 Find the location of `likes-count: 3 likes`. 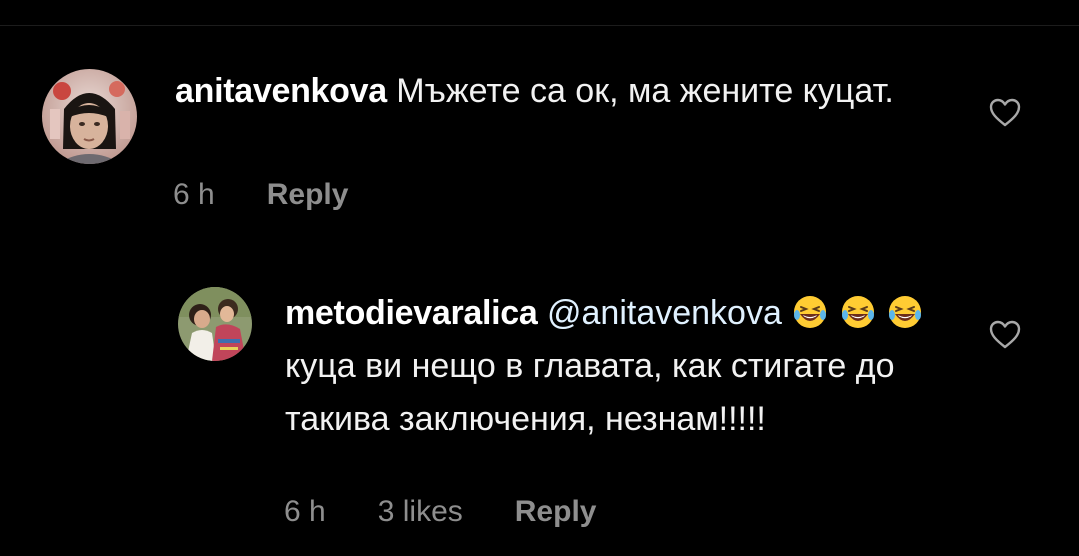

likes-count: 3 likes is located at coordinates (420, 512).